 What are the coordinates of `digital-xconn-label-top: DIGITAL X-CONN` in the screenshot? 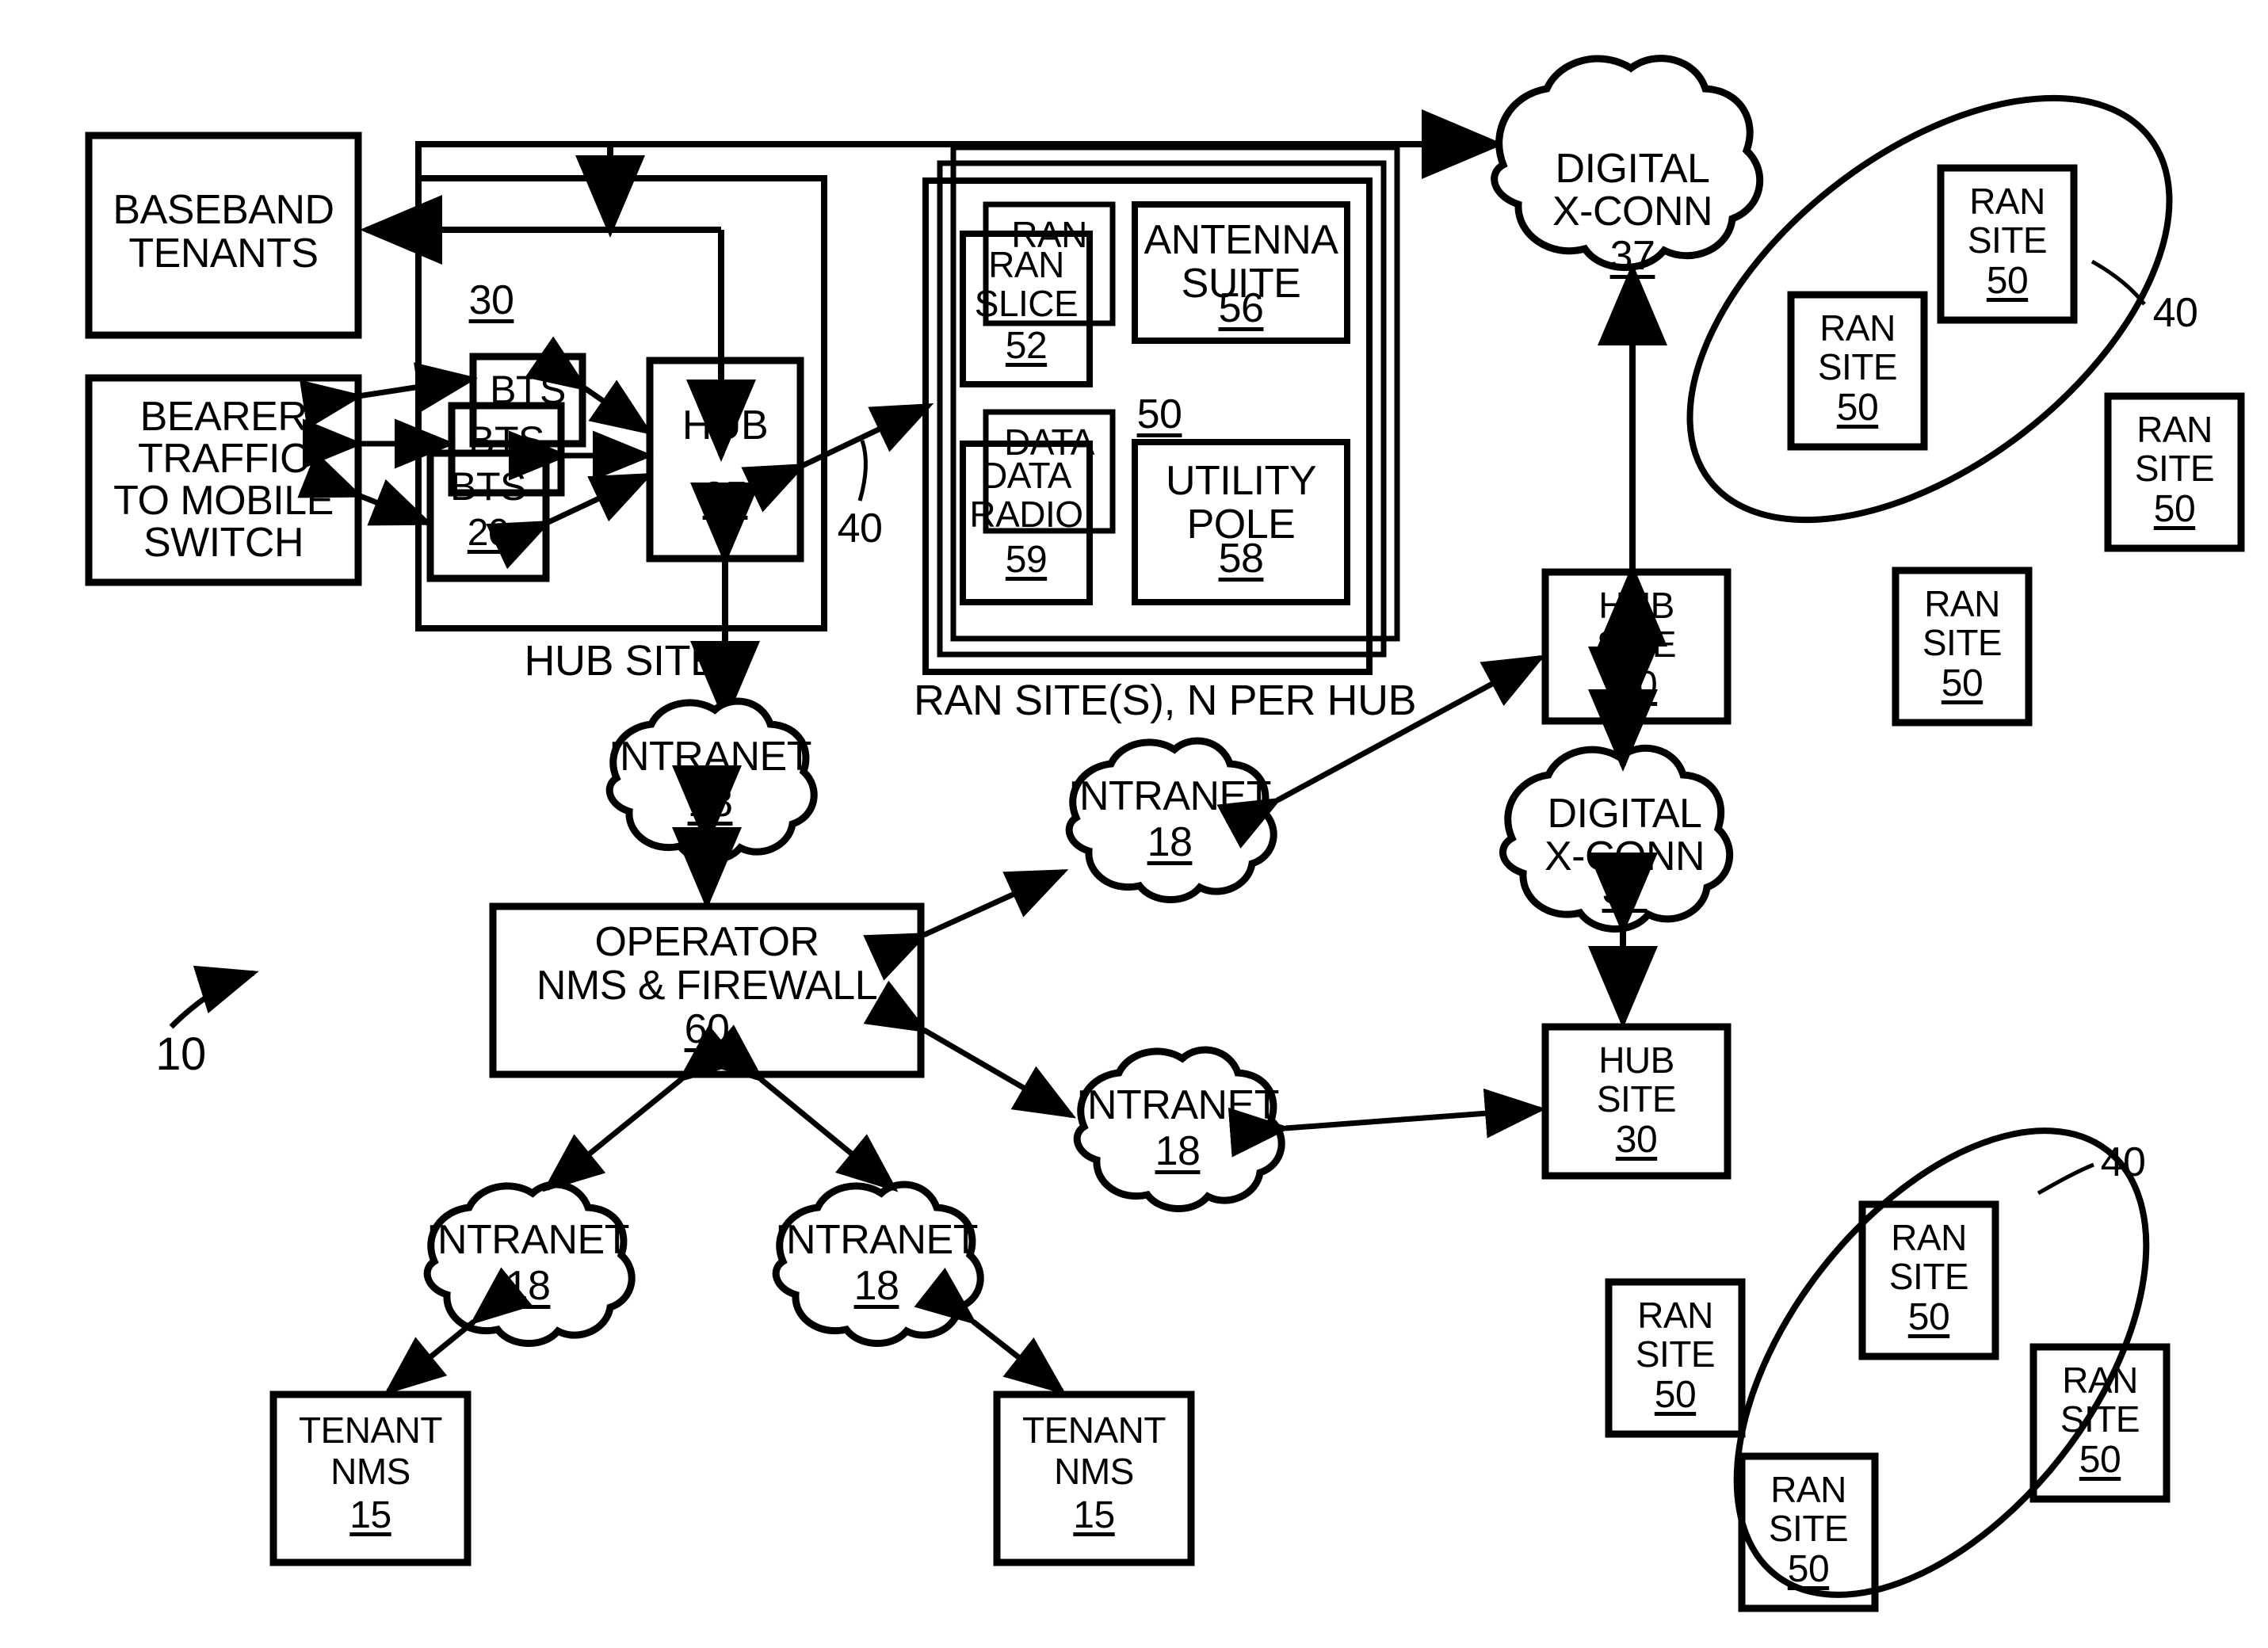 It's located at (1633, 191).